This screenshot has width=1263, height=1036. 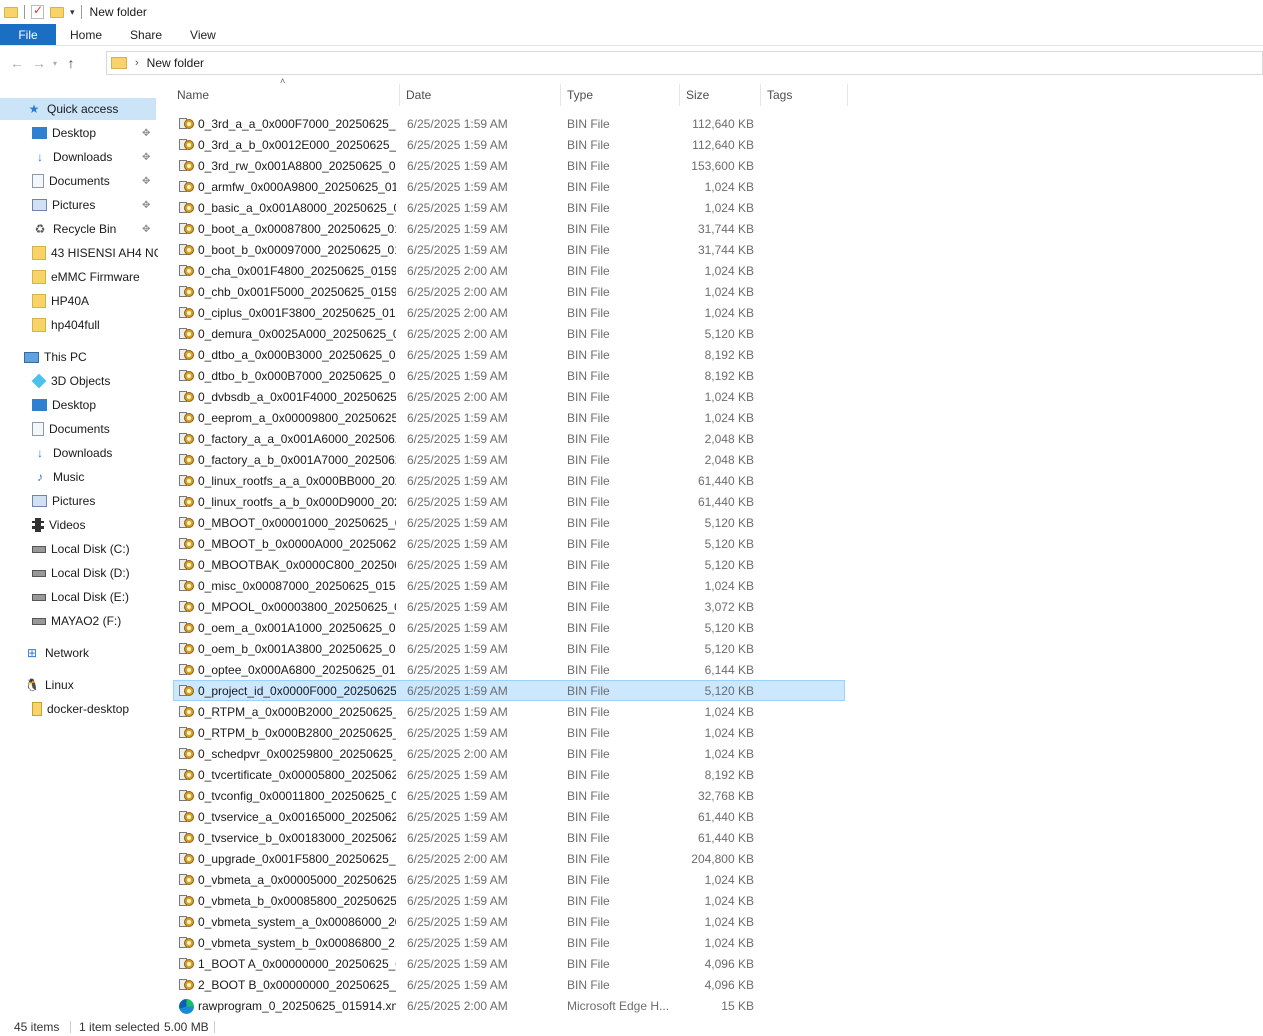 What do you see at coordinates (55, 63) in the screenshot?
I see `recent-locations-chevron-icon: ▾` at bounding box center [55, 63].